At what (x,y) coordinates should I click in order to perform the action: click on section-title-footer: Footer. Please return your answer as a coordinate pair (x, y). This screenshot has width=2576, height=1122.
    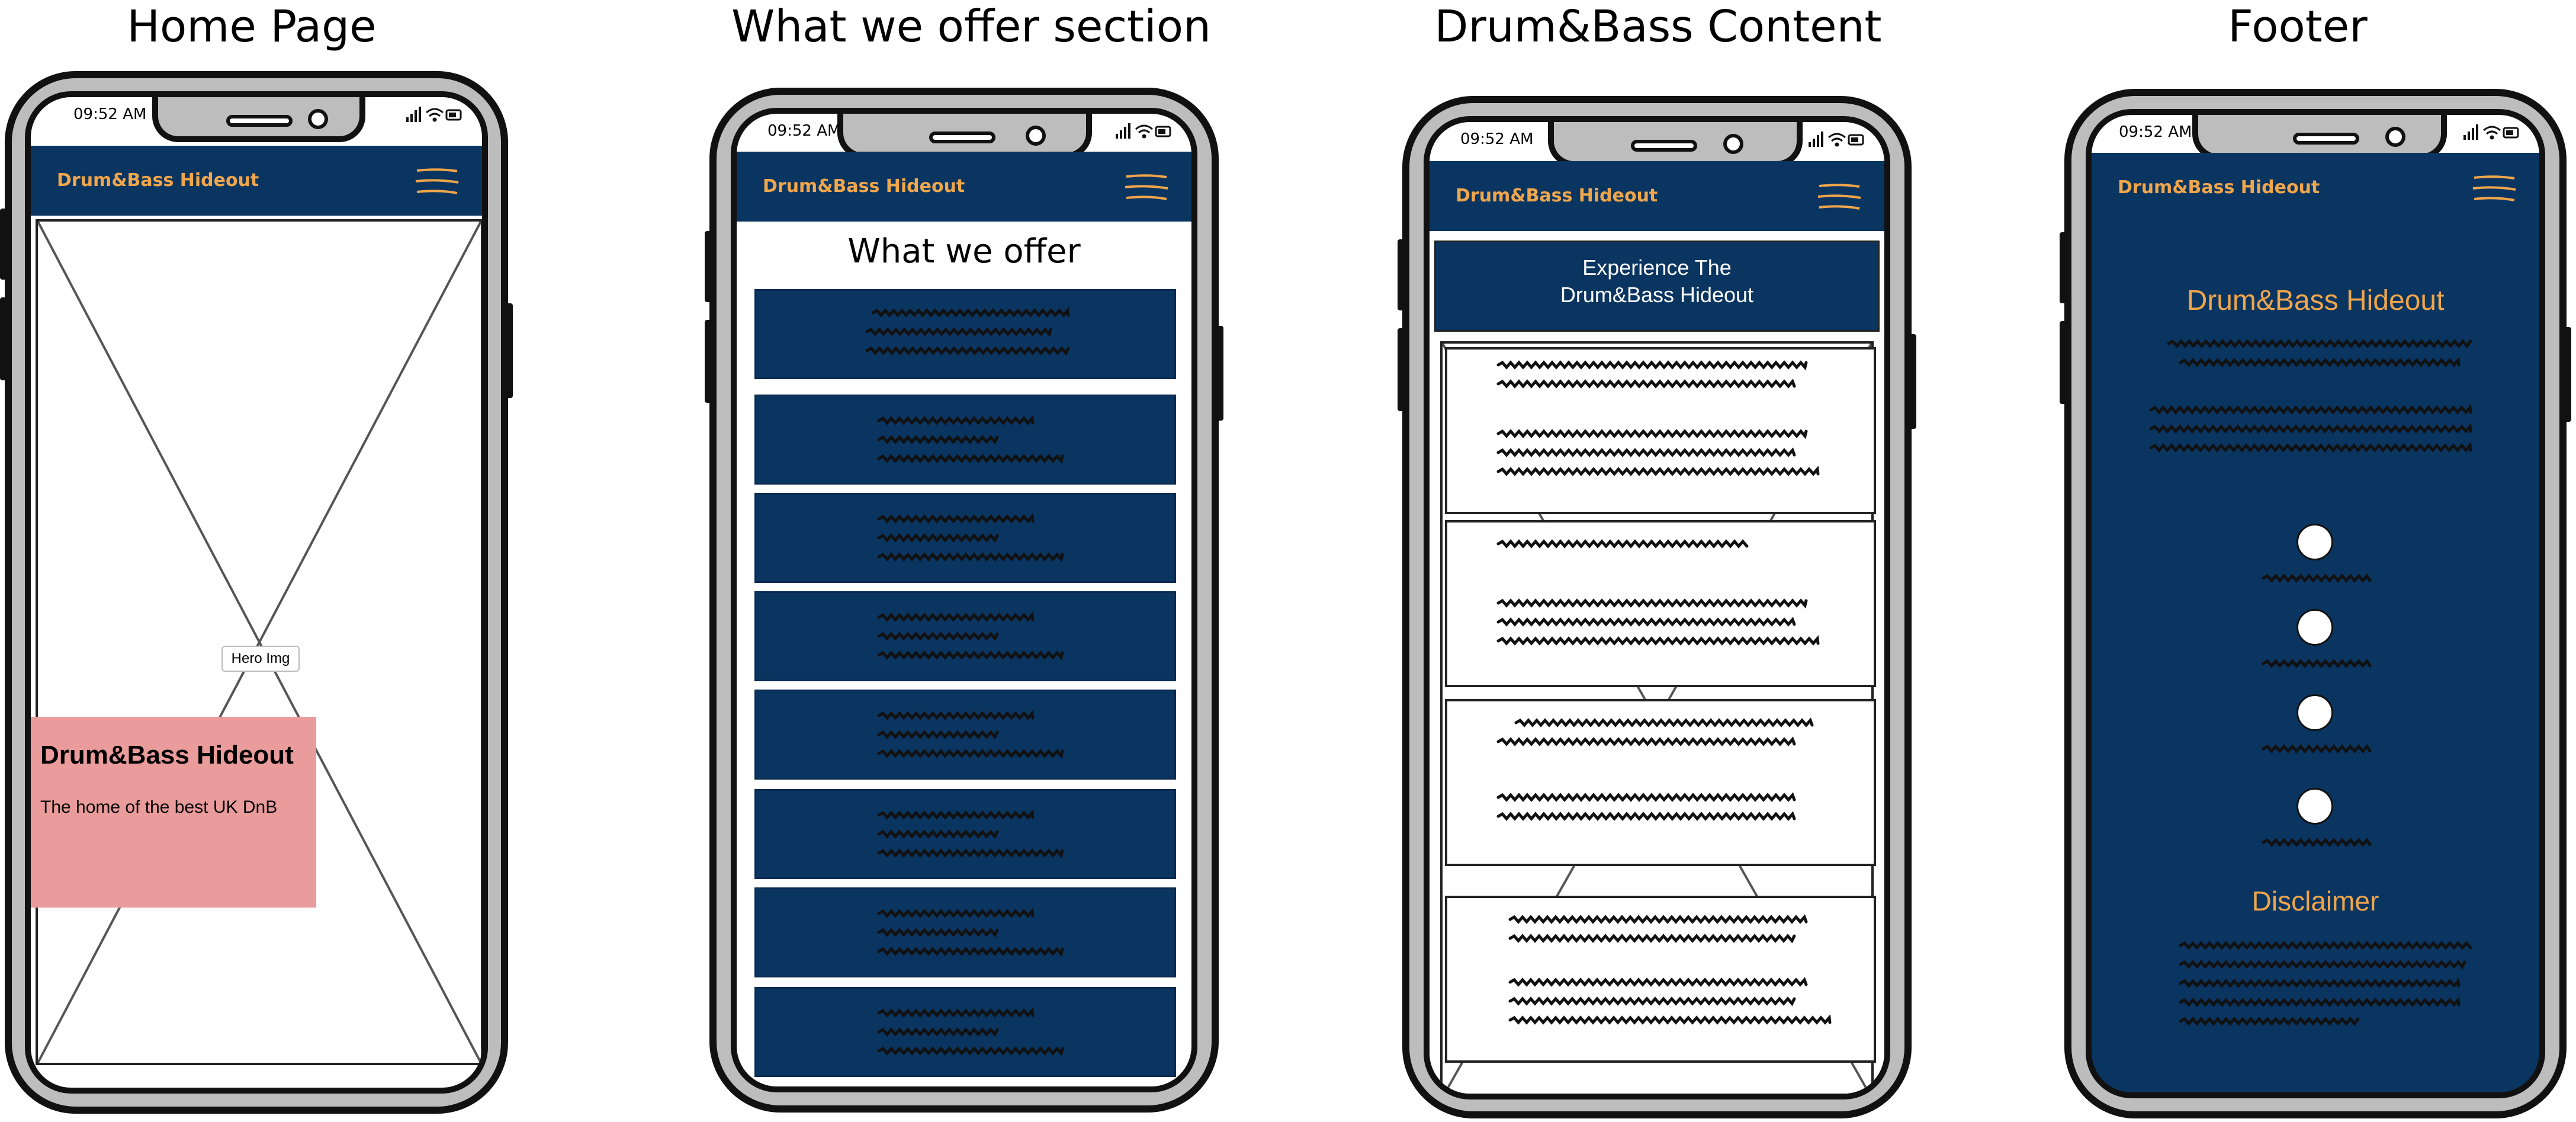
    Looking at the image, I should click on (2298, 27).